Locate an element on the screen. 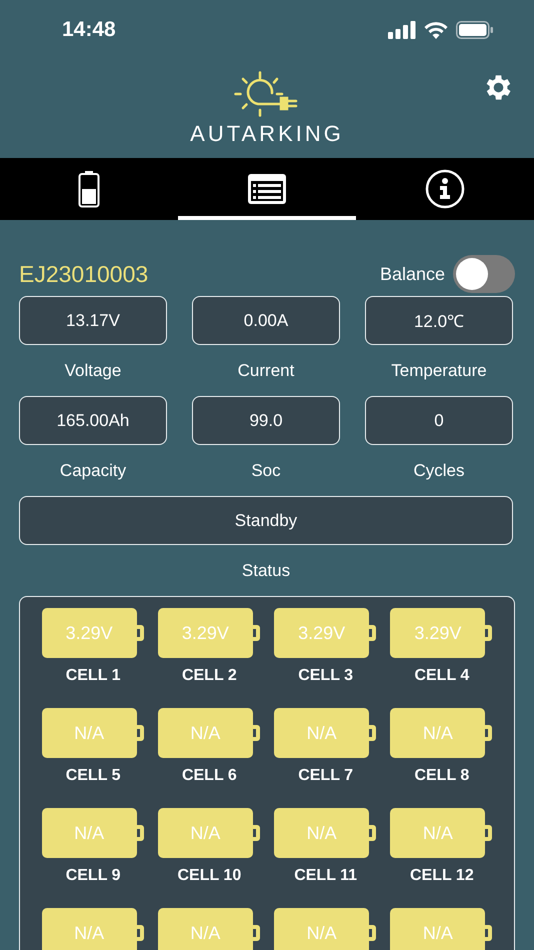 Image resolution: width=534 pixels, height=950 pixels. cell-label: CELL 12 is located at coordinates (442, 876).